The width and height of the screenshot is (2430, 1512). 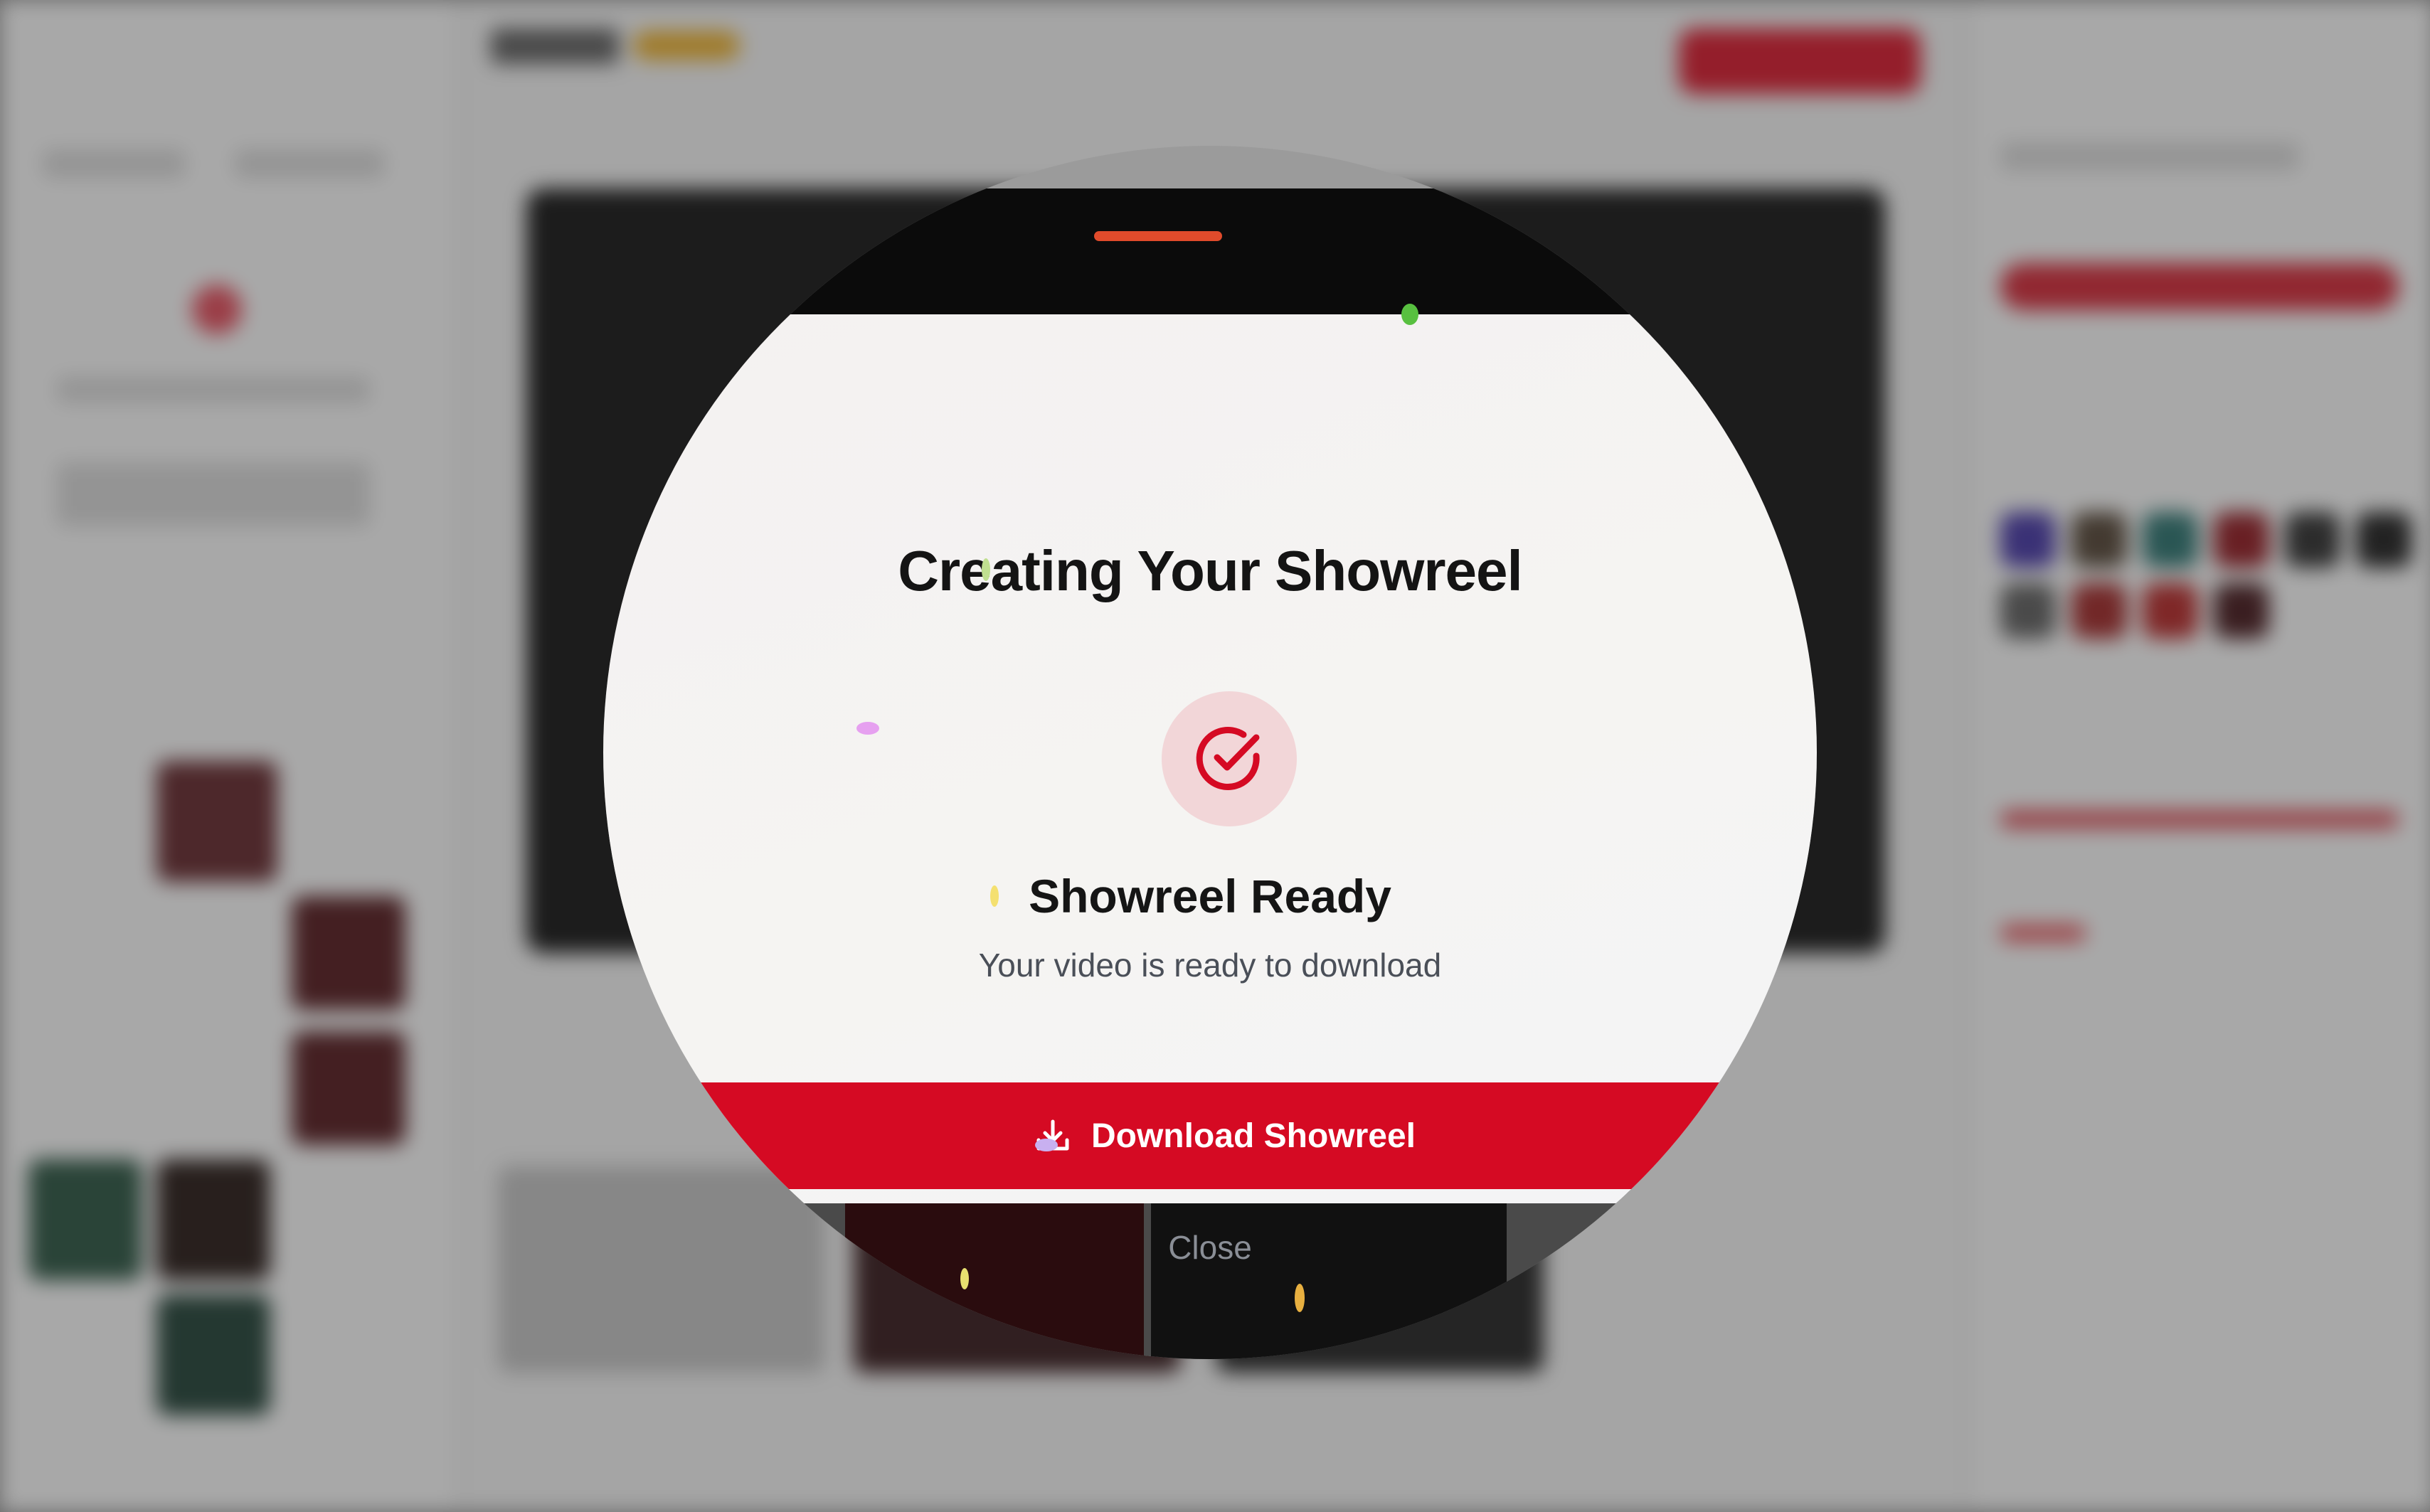 I want to click on close-button: Close, so click(x=1210, y=1247).